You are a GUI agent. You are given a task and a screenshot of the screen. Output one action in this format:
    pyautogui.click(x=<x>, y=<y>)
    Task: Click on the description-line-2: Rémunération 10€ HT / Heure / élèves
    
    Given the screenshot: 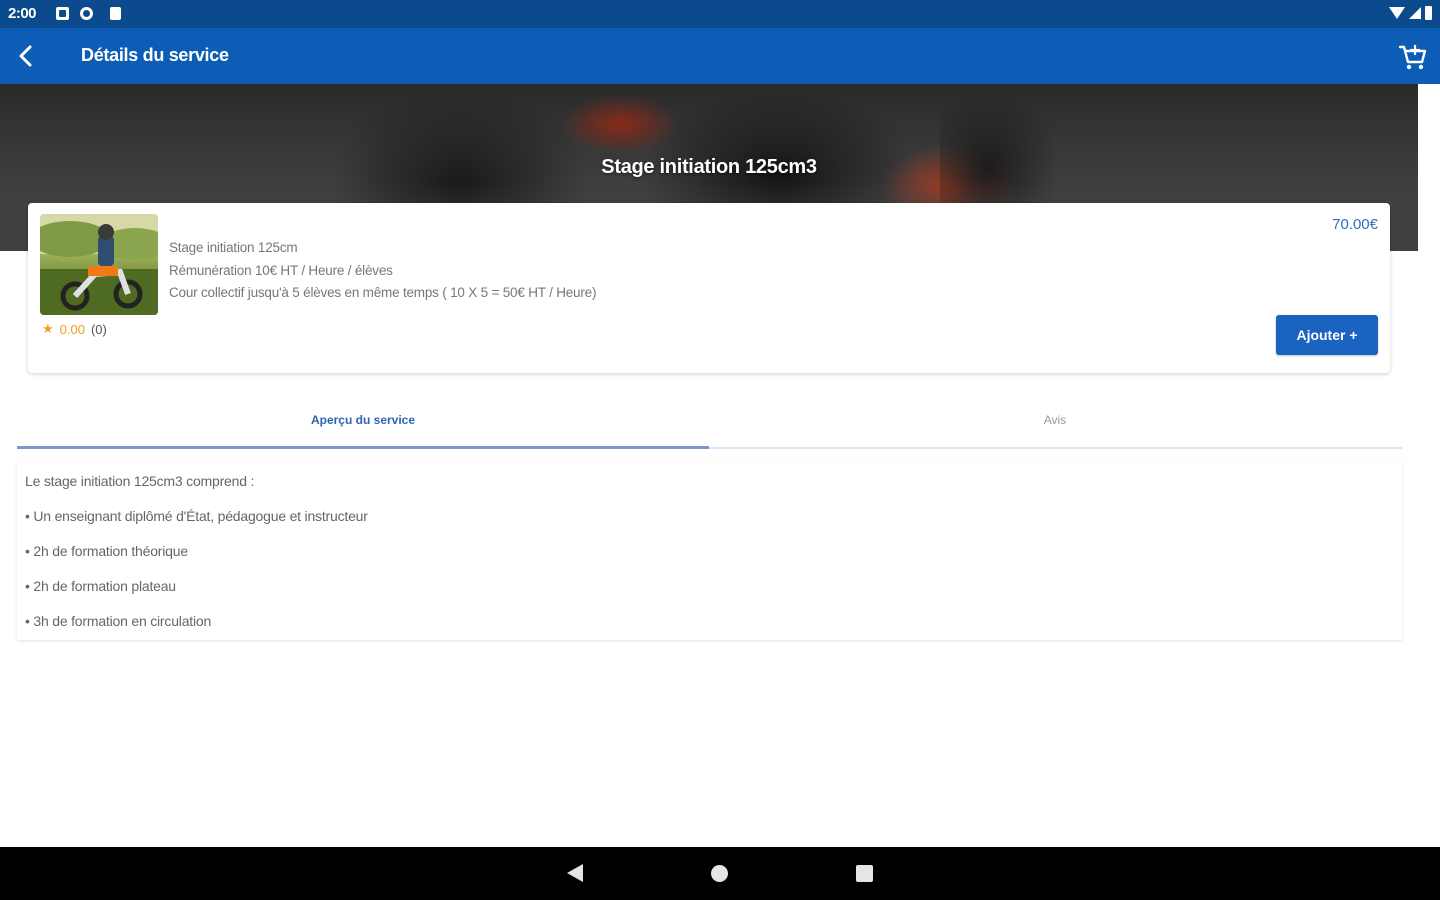 What is the action you would take?
    pyautogui.click(x=281, y=270)
    